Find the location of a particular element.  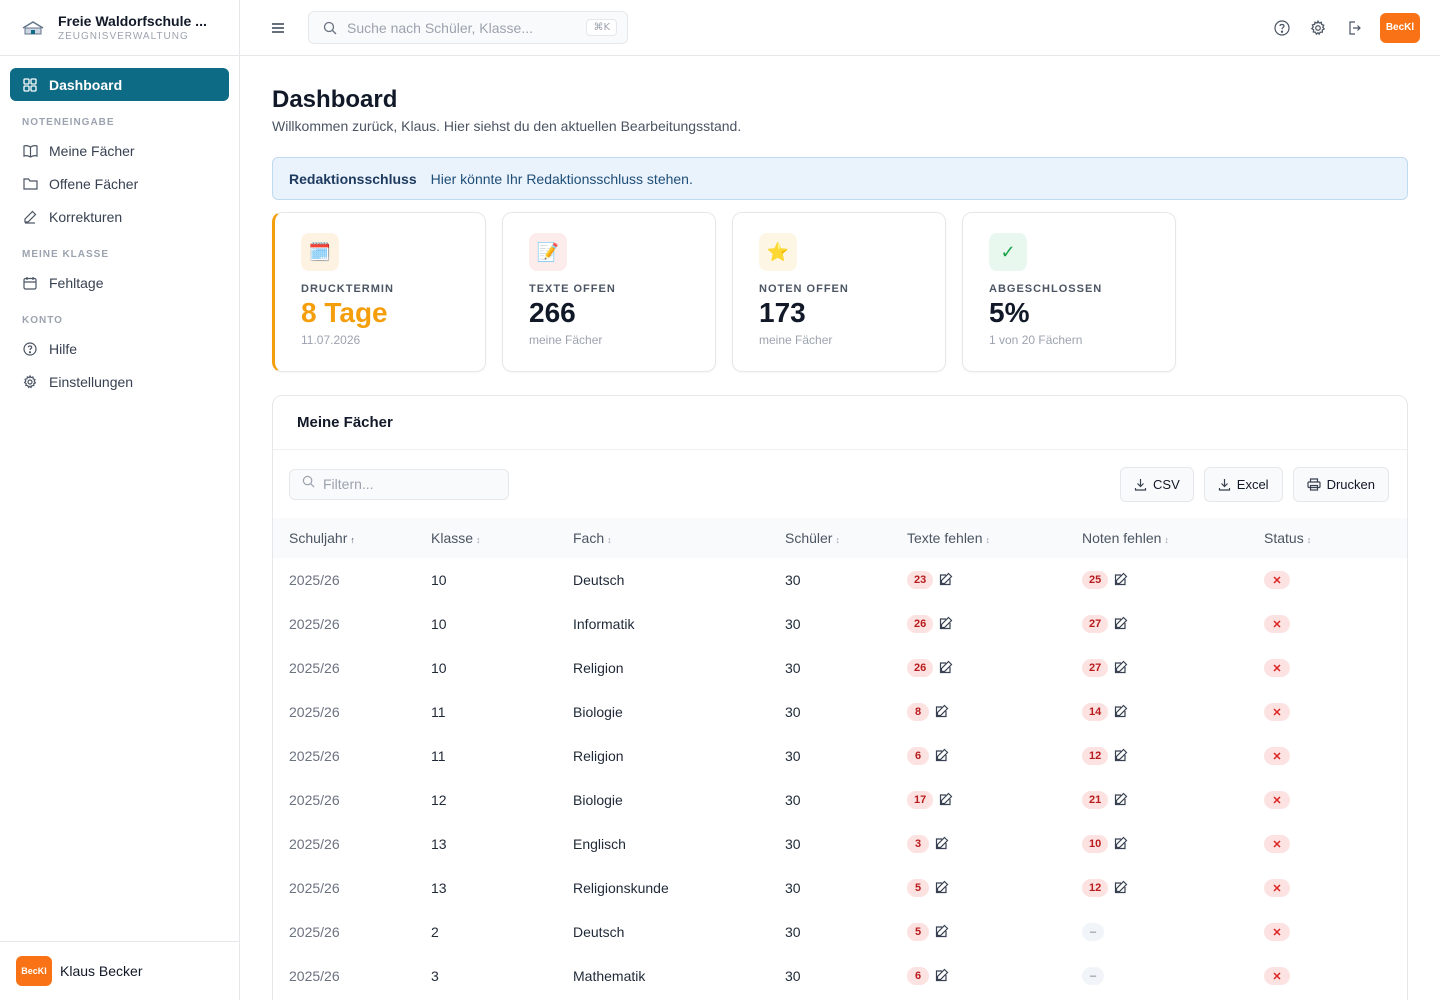

export-csv-button: CSV is located at coordinates (1157, 484).